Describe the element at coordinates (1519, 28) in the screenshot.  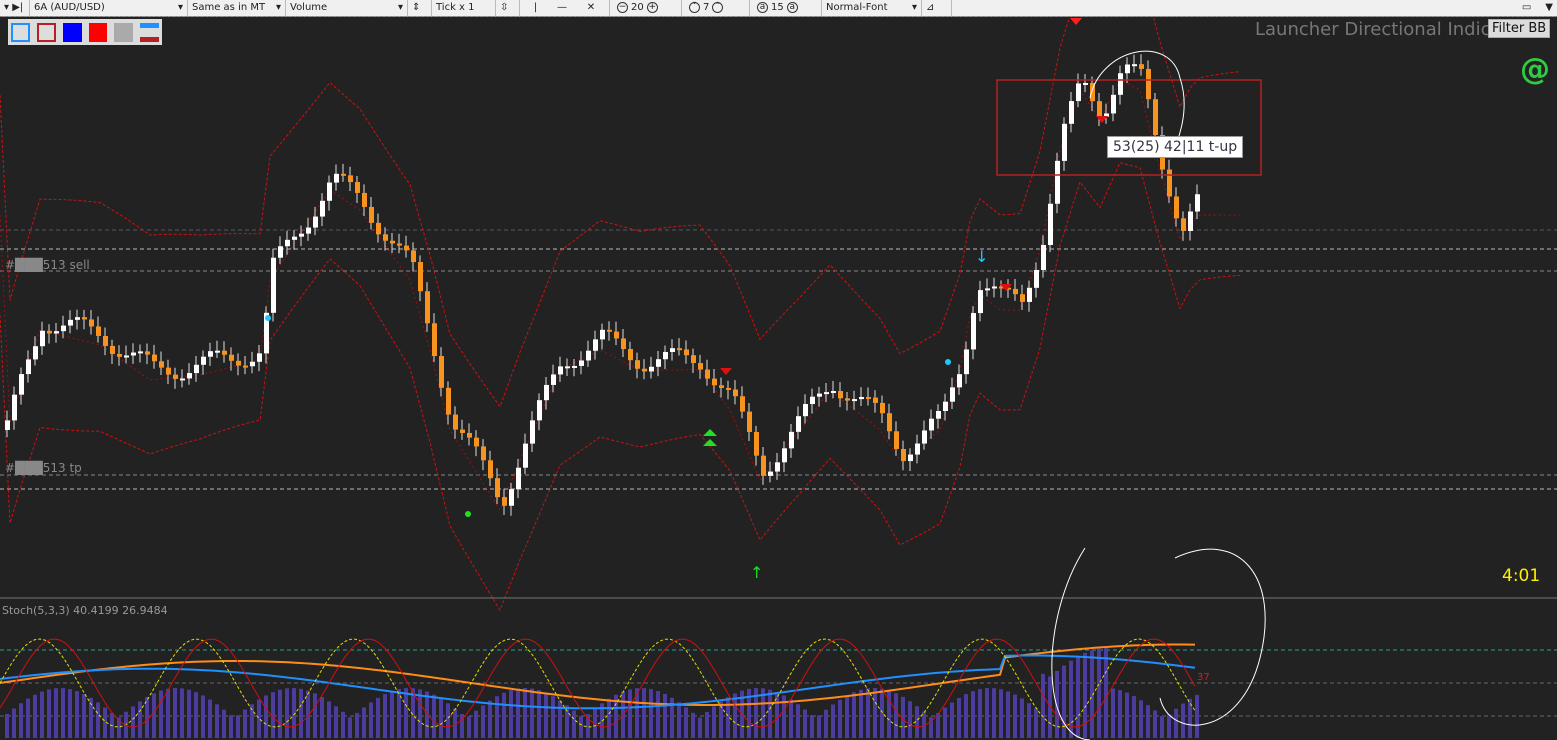
I see `filter-bb-button: Filter BB` at that location.